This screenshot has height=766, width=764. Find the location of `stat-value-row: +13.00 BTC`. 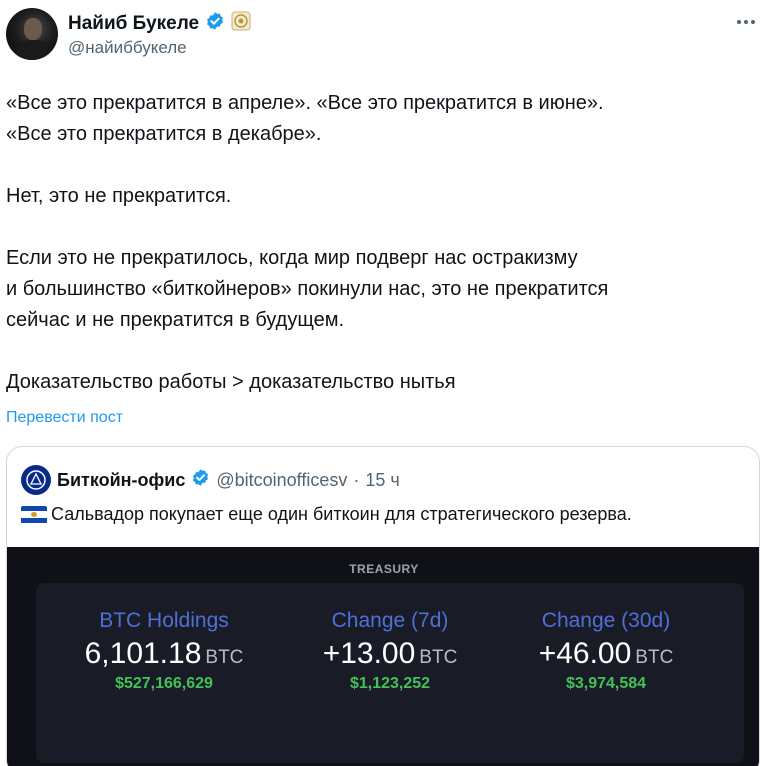

stat-value-row: +13.00 BTC is located at coordinates (390, 654).